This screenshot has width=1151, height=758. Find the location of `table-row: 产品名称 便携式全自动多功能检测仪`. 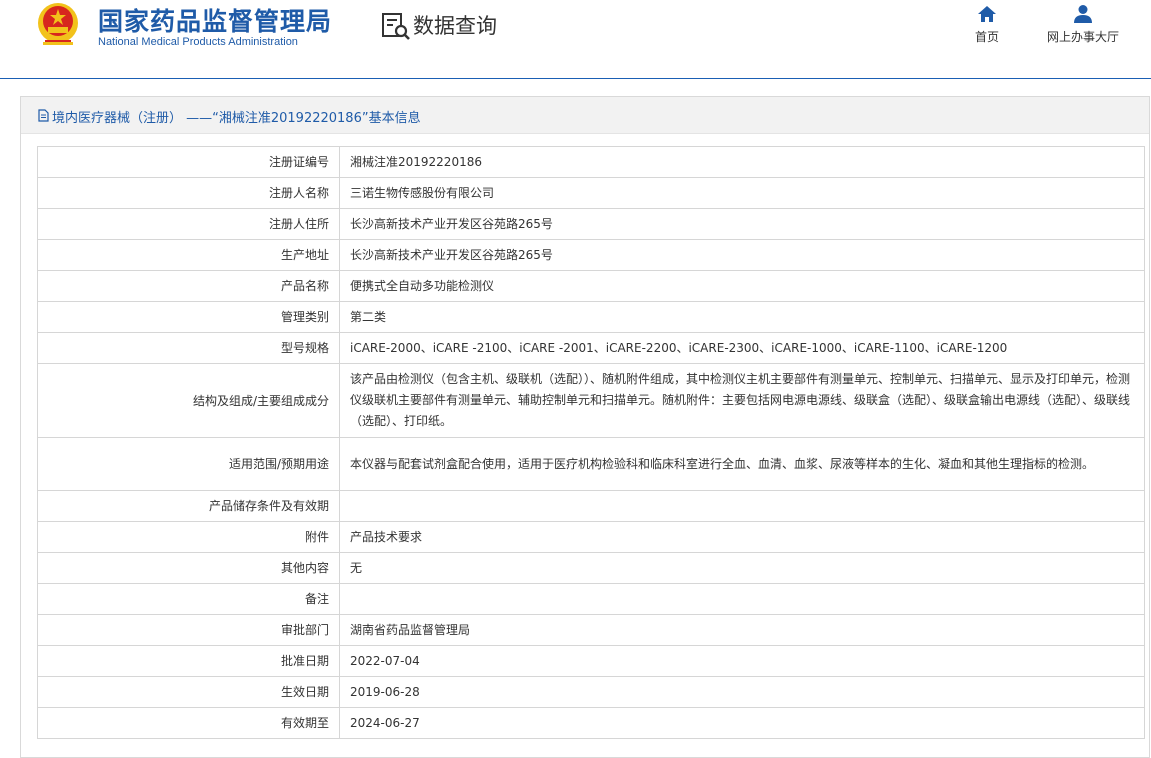

table-row: 产品名称 便携式全自动多功能检测仪 is located at coordinates (591, 286).